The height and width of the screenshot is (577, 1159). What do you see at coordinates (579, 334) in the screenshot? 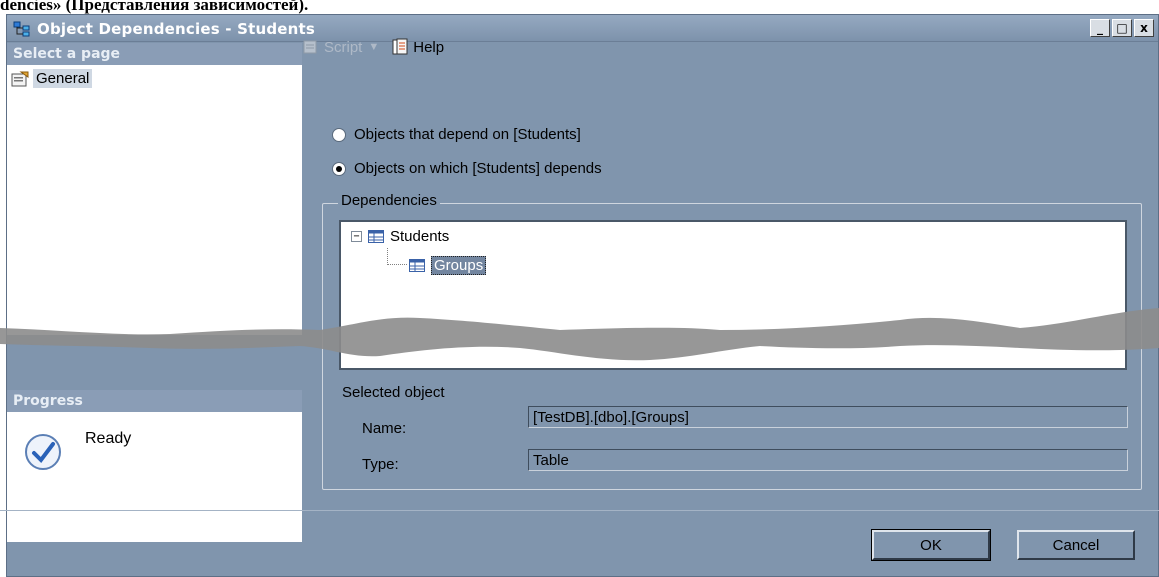
I see `torn-paper-overlay` at bounding box center [579, 334].